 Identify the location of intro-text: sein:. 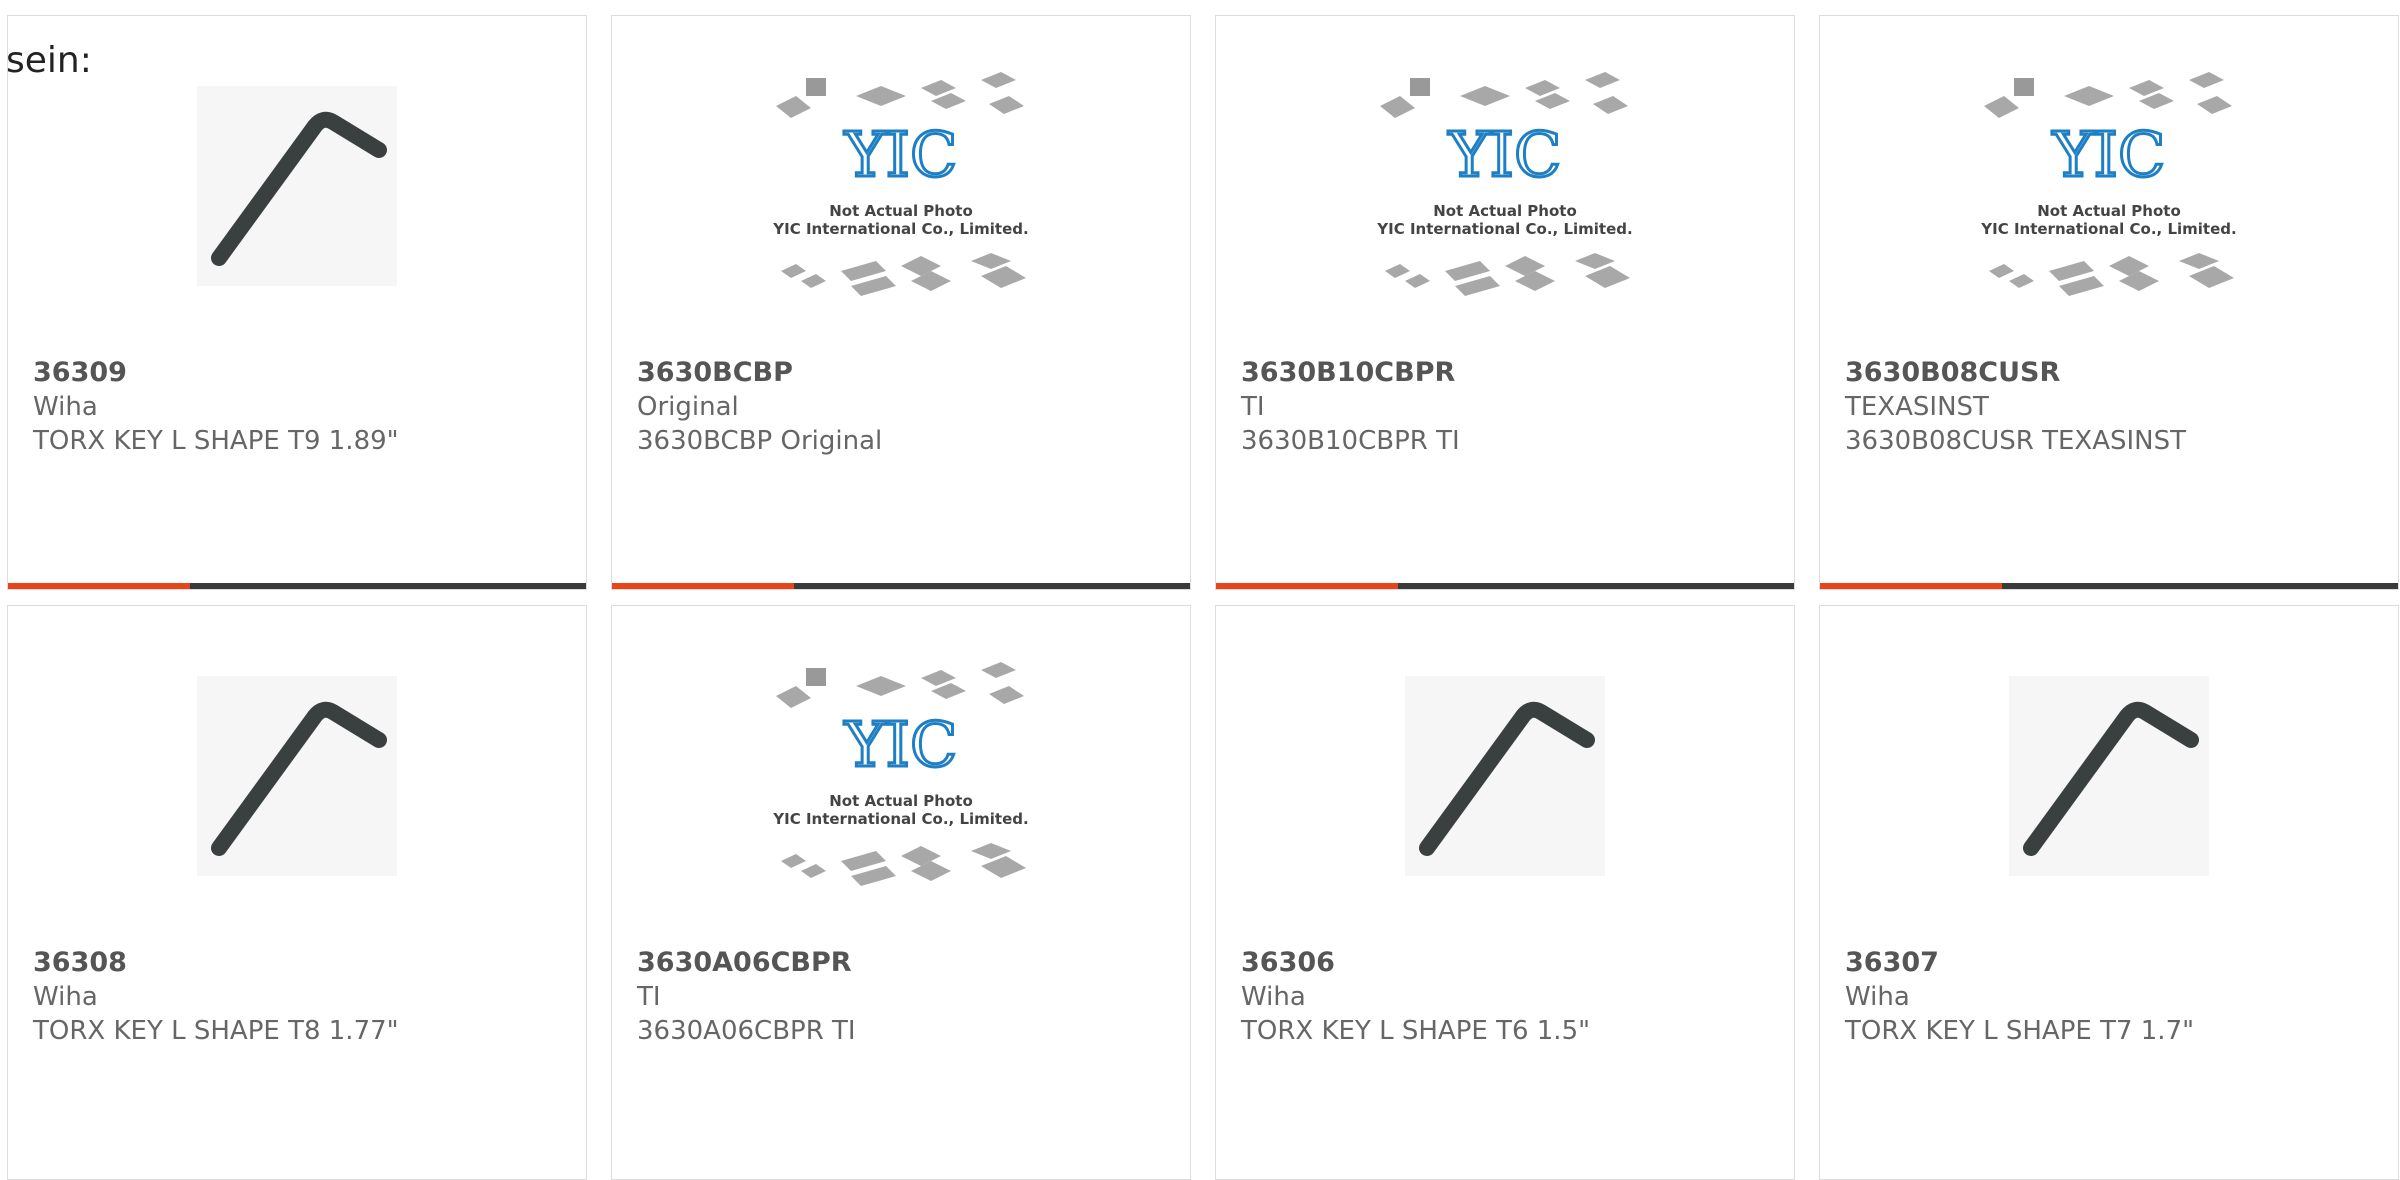
(49, 60).